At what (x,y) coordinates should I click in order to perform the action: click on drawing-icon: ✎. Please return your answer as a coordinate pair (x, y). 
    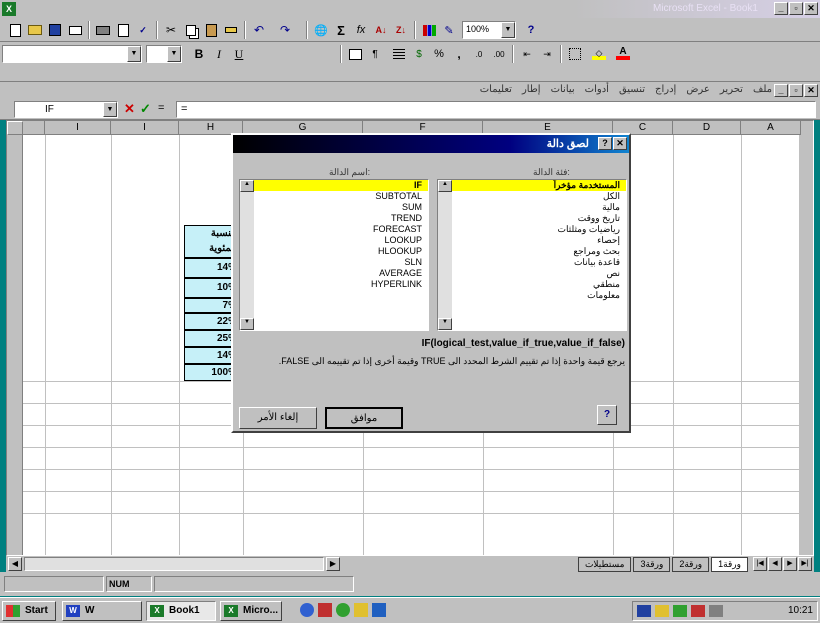
    Looking at the image, I should click on (449, 30).